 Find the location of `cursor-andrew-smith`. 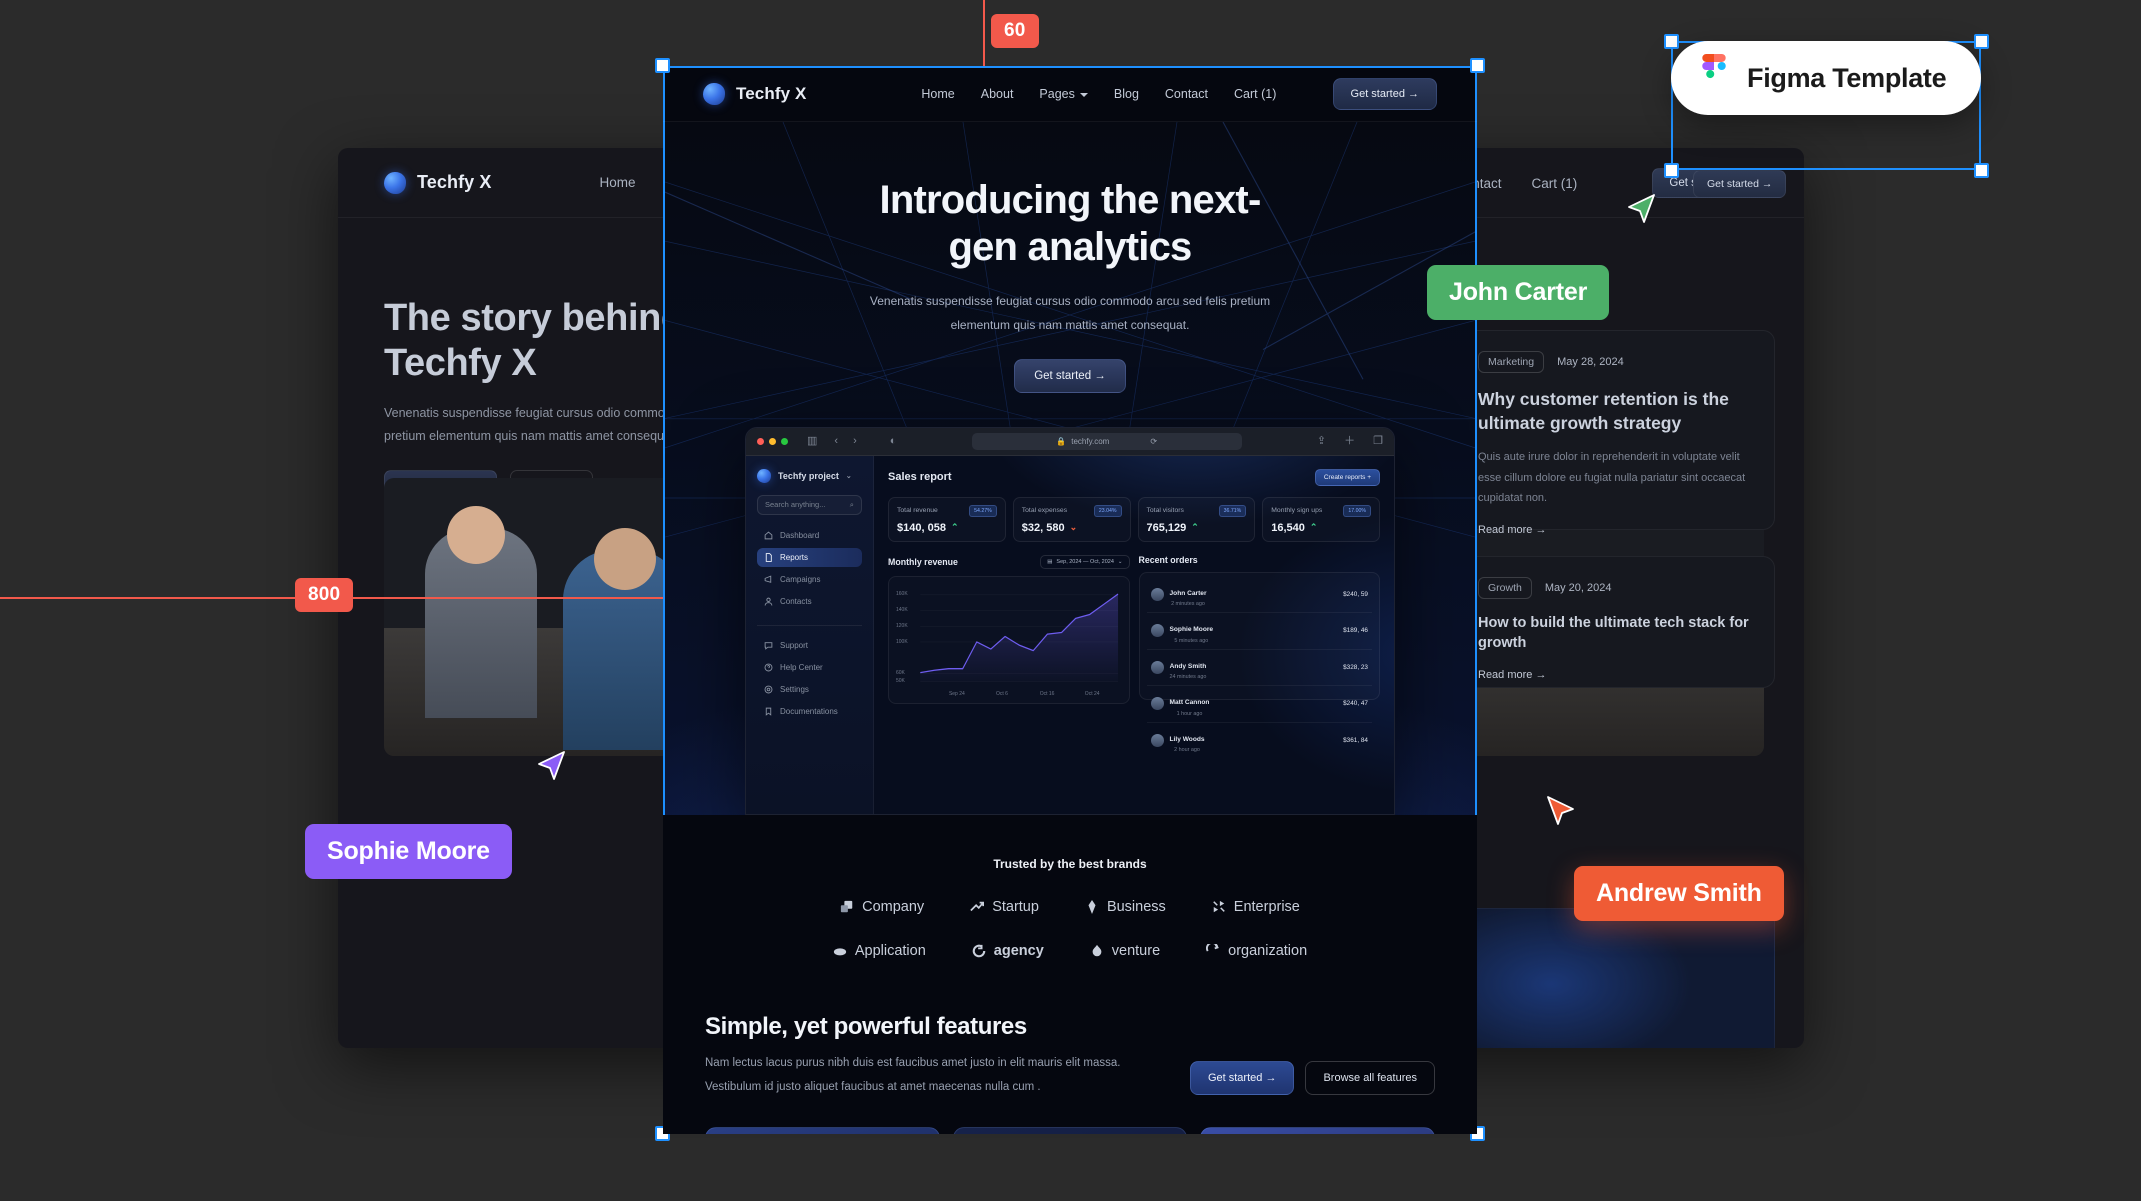

cursor-andrew-smith is located at coordinates (1560, 810).